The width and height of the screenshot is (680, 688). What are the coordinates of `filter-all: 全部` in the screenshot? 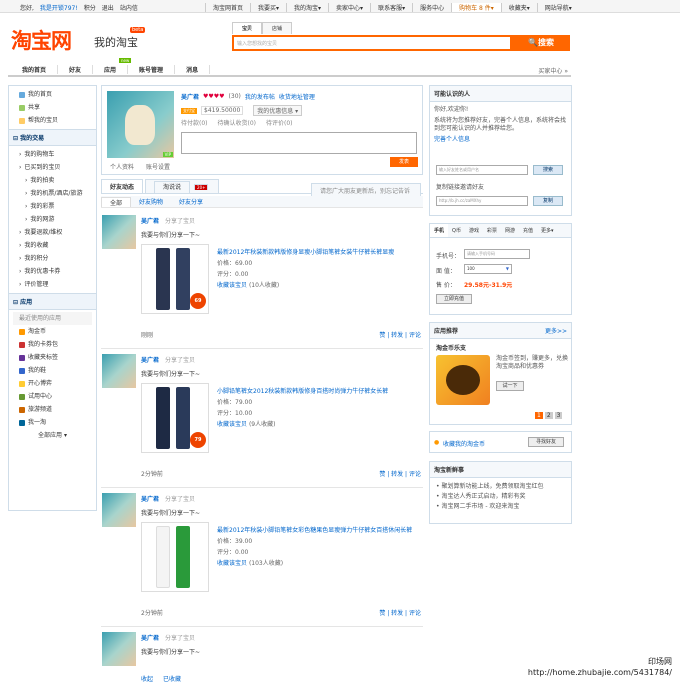 It's located at (116, 201).